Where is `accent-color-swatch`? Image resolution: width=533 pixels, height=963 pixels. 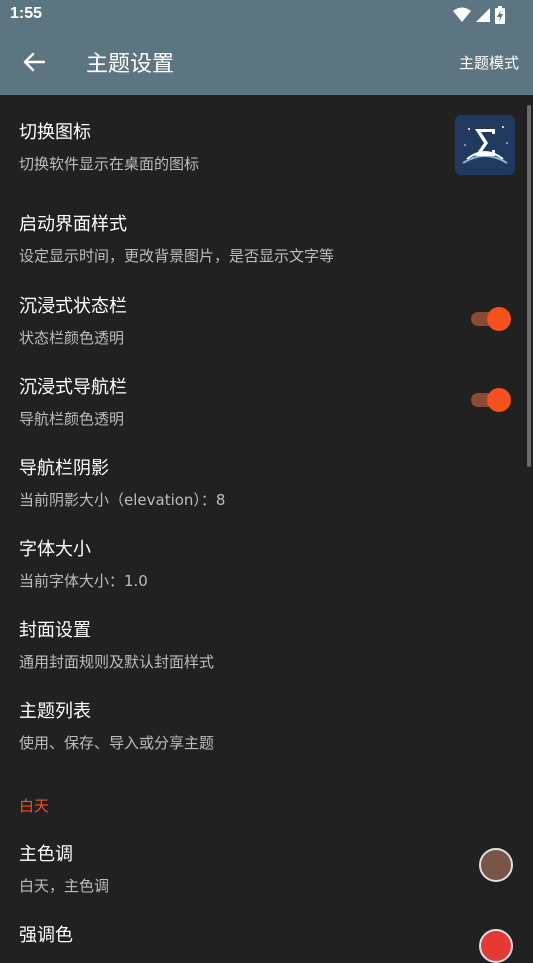 accent-color-swatch is located at coordinates (496, 946).